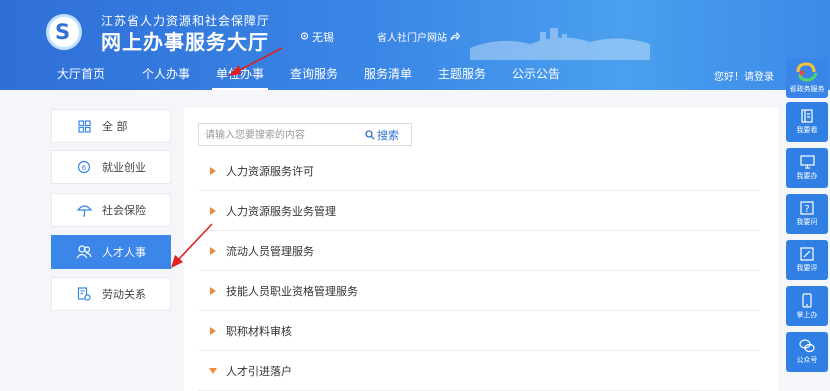  I want to click on search-button: 搜索, so click(382, 135).